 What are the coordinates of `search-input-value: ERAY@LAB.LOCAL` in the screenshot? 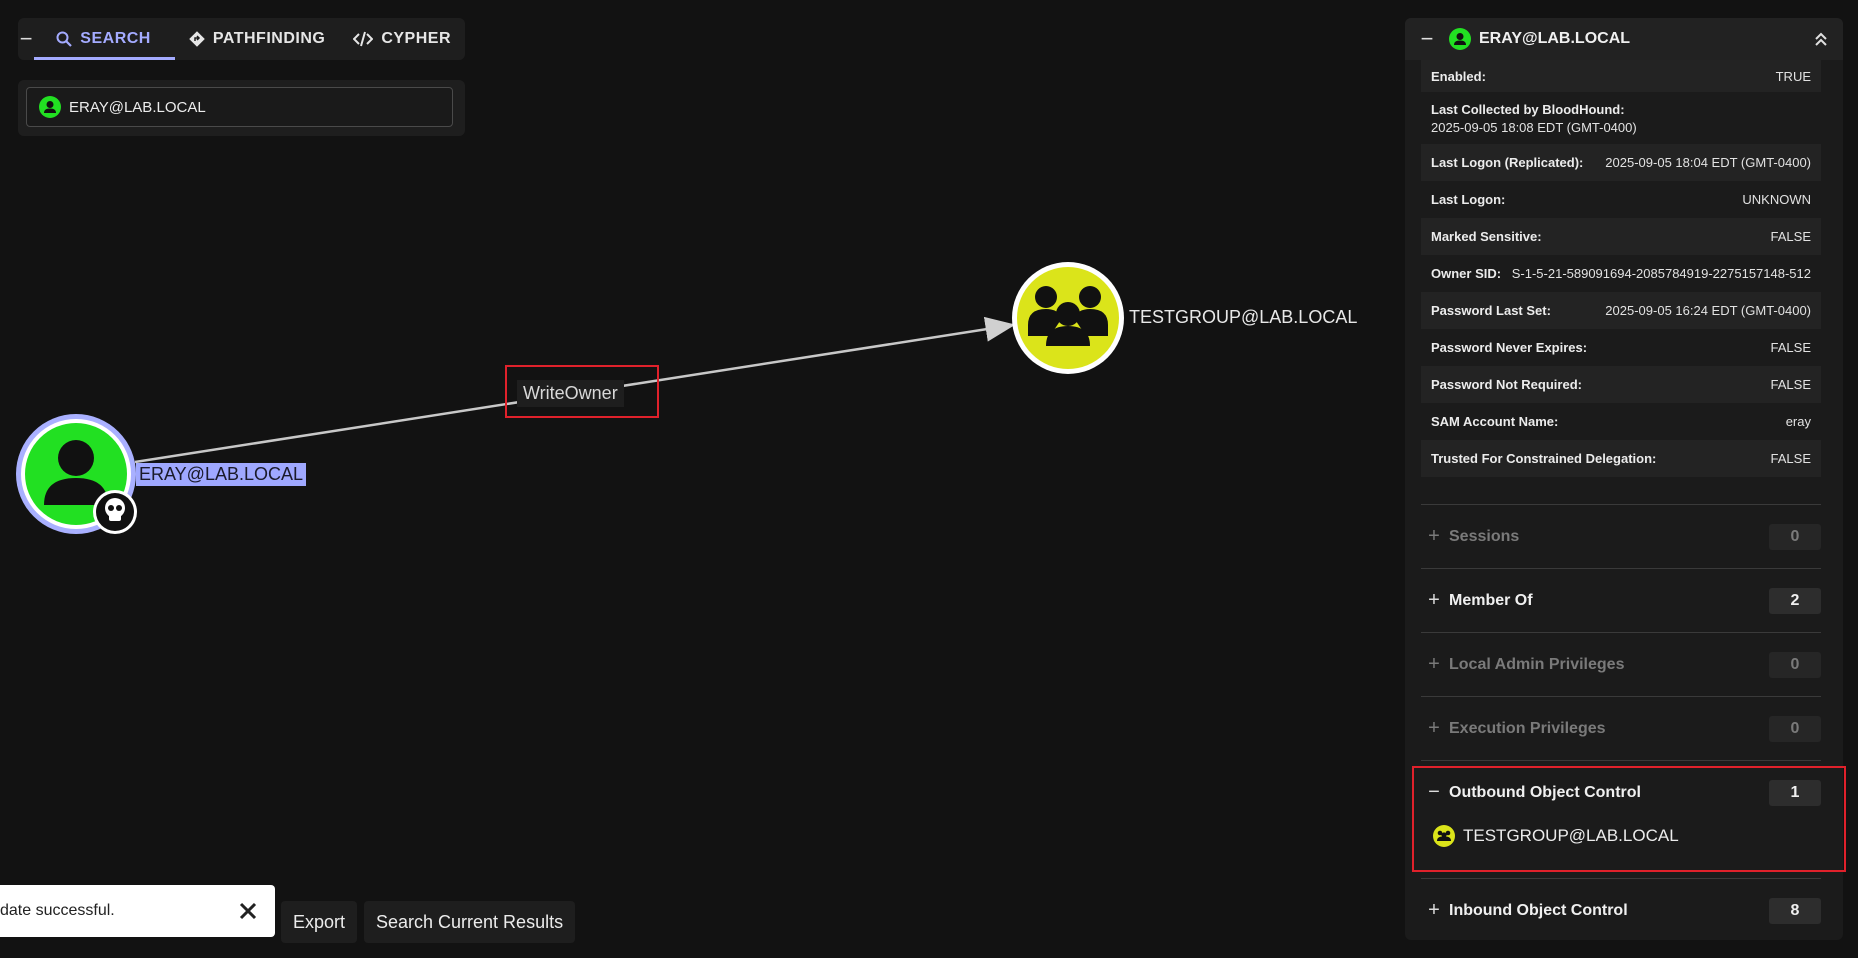 It's located at (137, 107).